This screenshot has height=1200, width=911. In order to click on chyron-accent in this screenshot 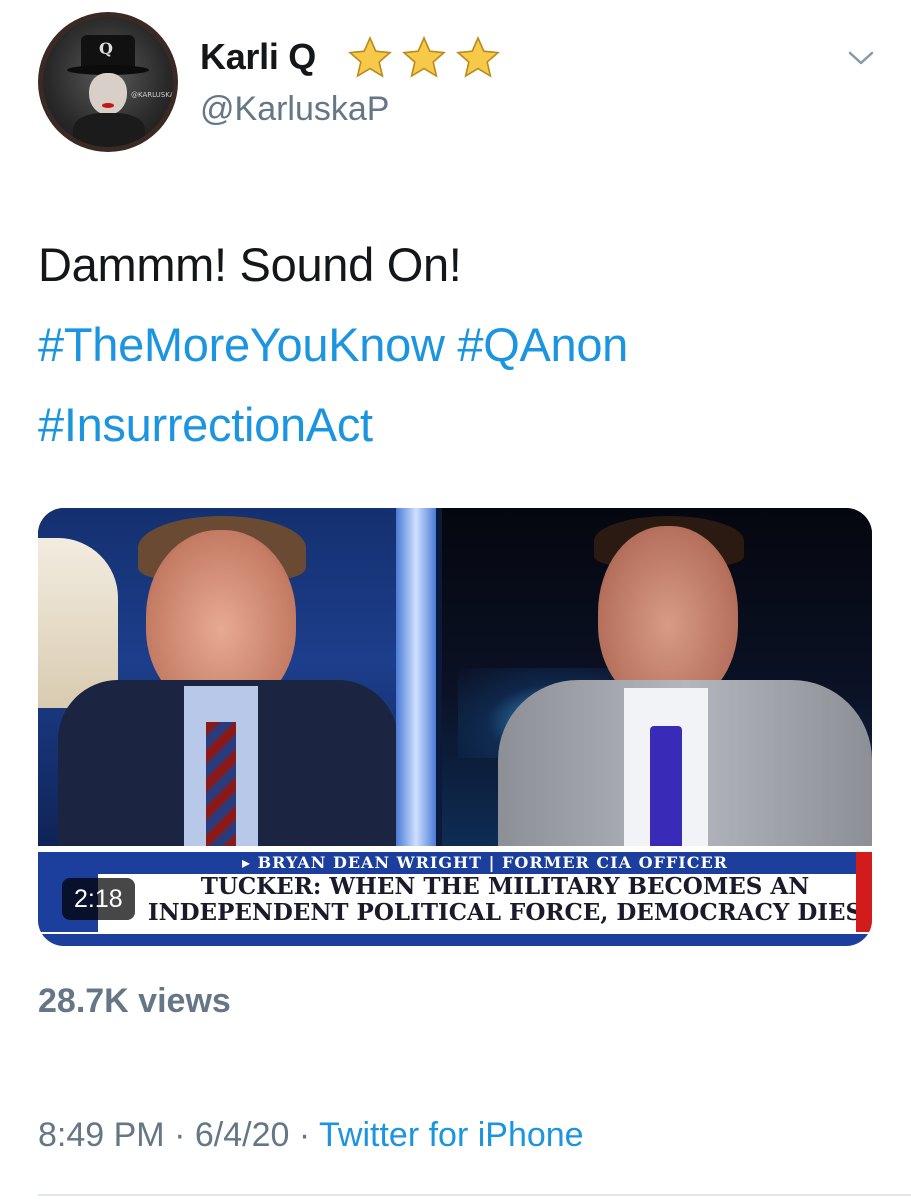, I will do `click(864, 892)`.